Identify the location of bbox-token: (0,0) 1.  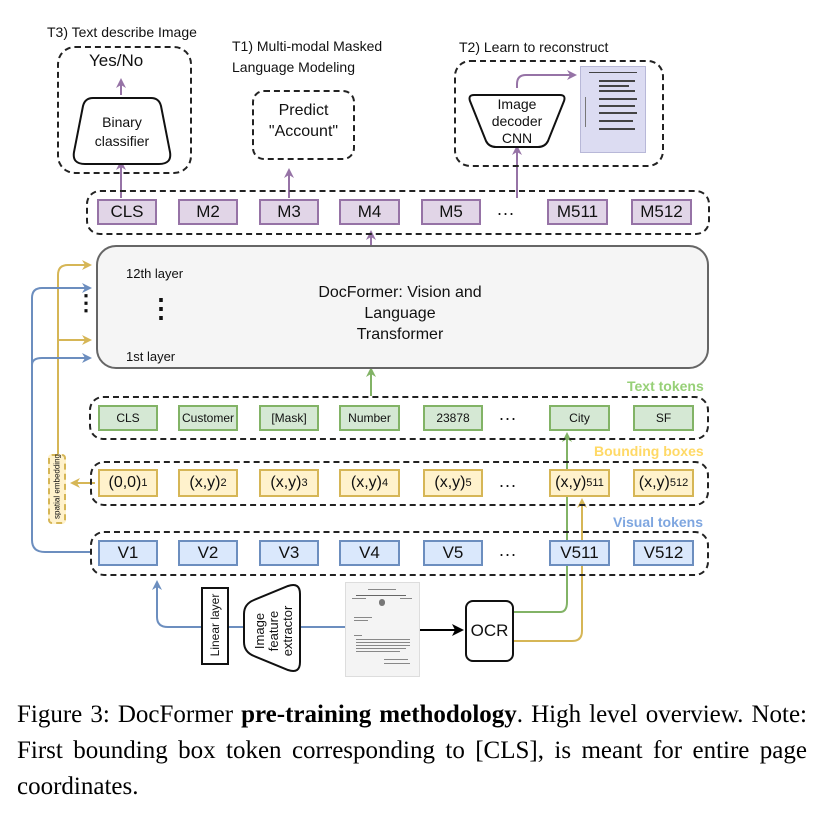
(128, 483).